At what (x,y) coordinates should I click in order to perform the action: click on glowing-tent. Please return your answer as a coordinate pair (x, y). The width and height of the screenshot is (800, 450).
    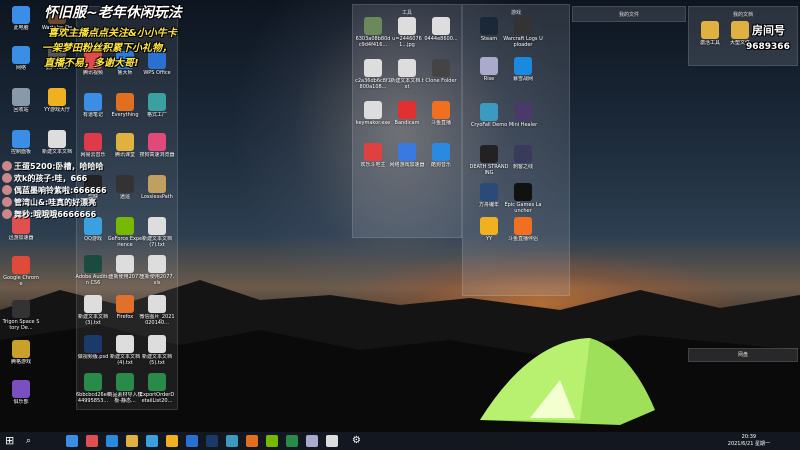
    Looking at the image, I should click on (567, 381).